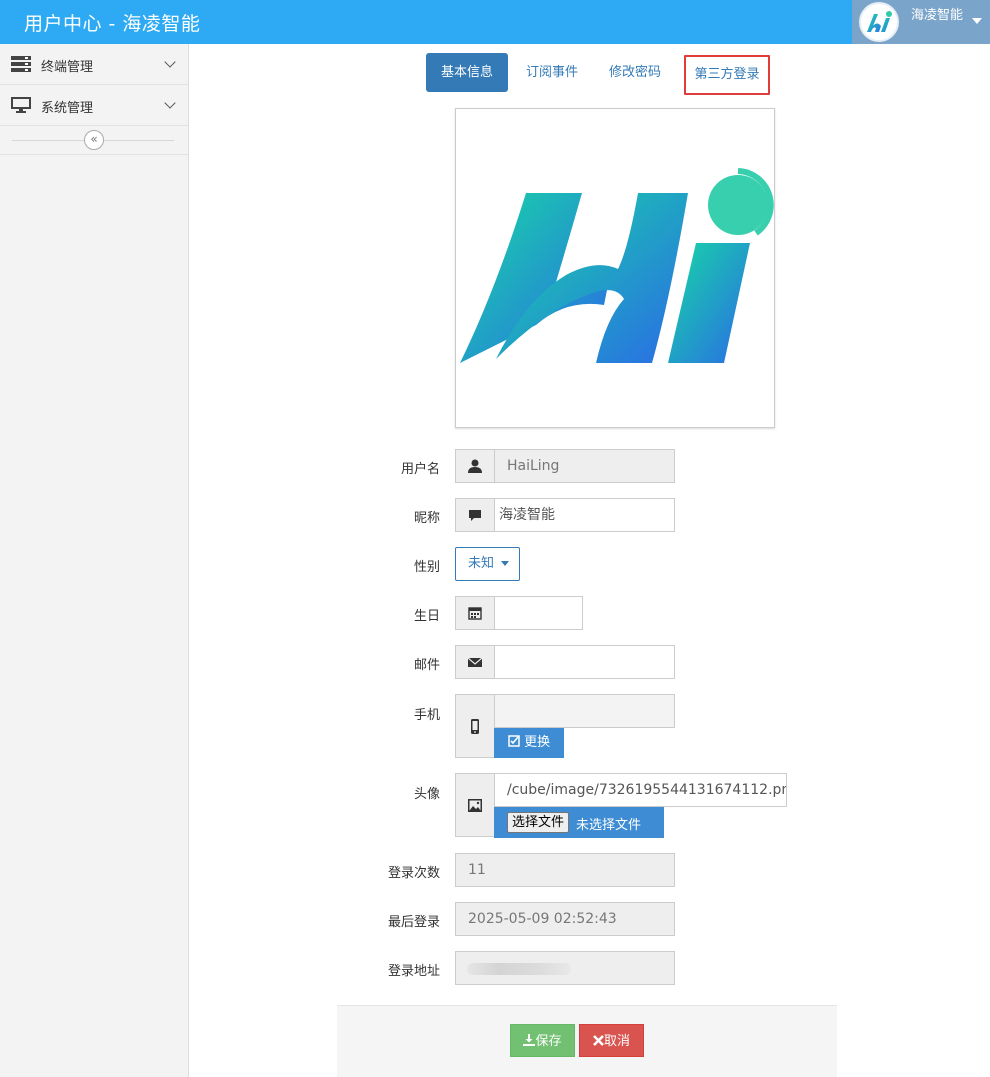  I want to click on cancel-button: 取消, so click(611, 1040).